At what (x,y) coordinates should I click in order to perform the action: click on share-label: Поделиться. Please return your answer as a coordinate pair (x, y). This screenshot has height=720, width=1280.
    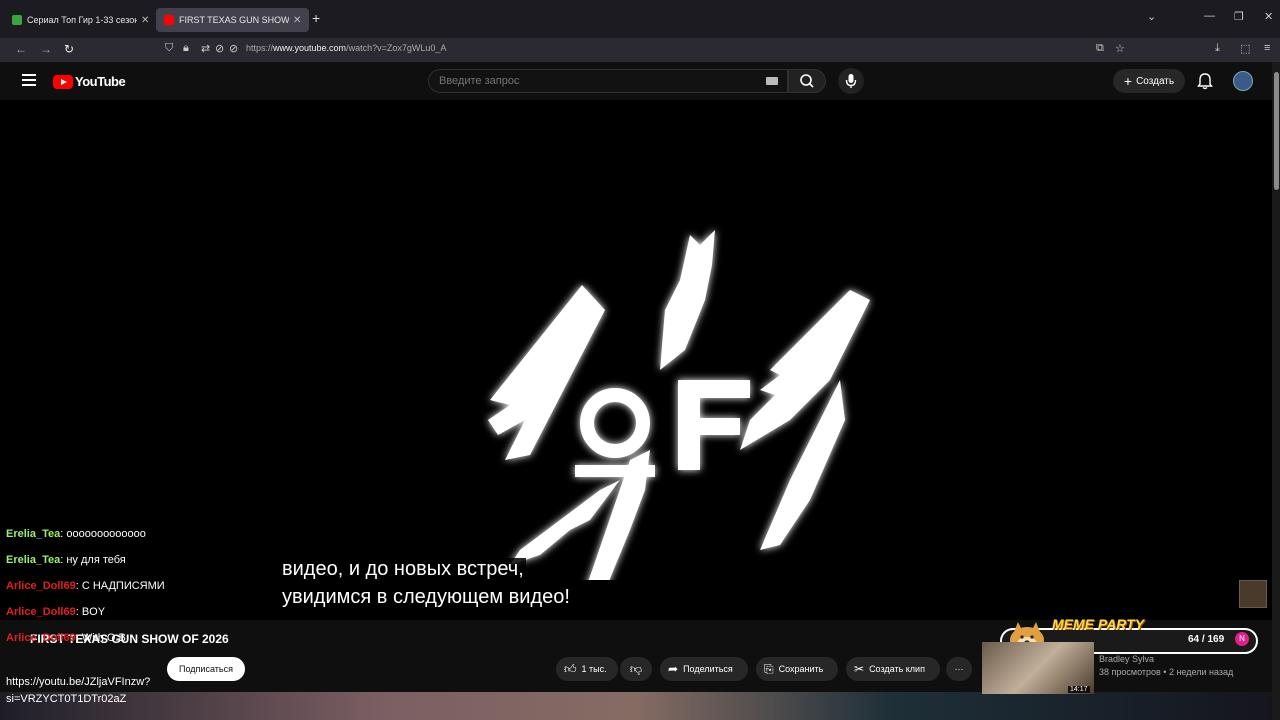
    Looking at the image, I should click on (708, 669).